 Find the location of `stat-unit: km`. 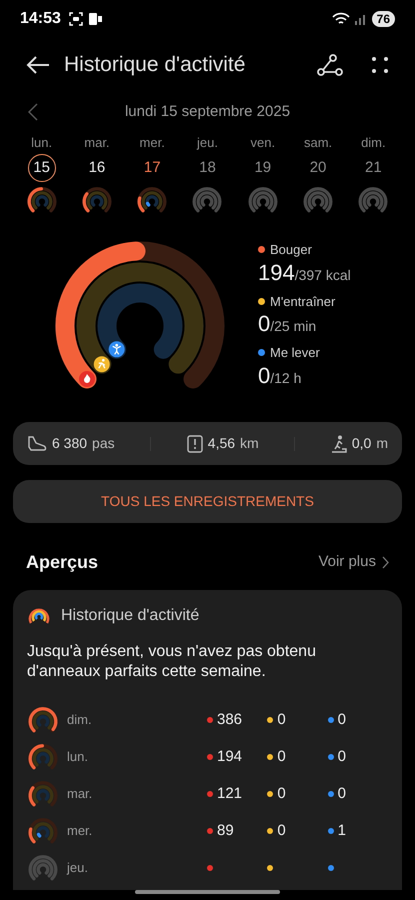

stat-unit: km is located at coordinates (249, 443).